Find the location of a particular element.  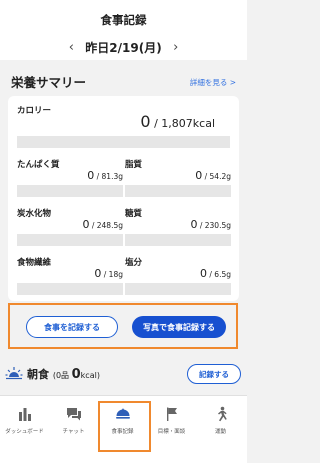

flag-icon is located at coordinates (171, 414).